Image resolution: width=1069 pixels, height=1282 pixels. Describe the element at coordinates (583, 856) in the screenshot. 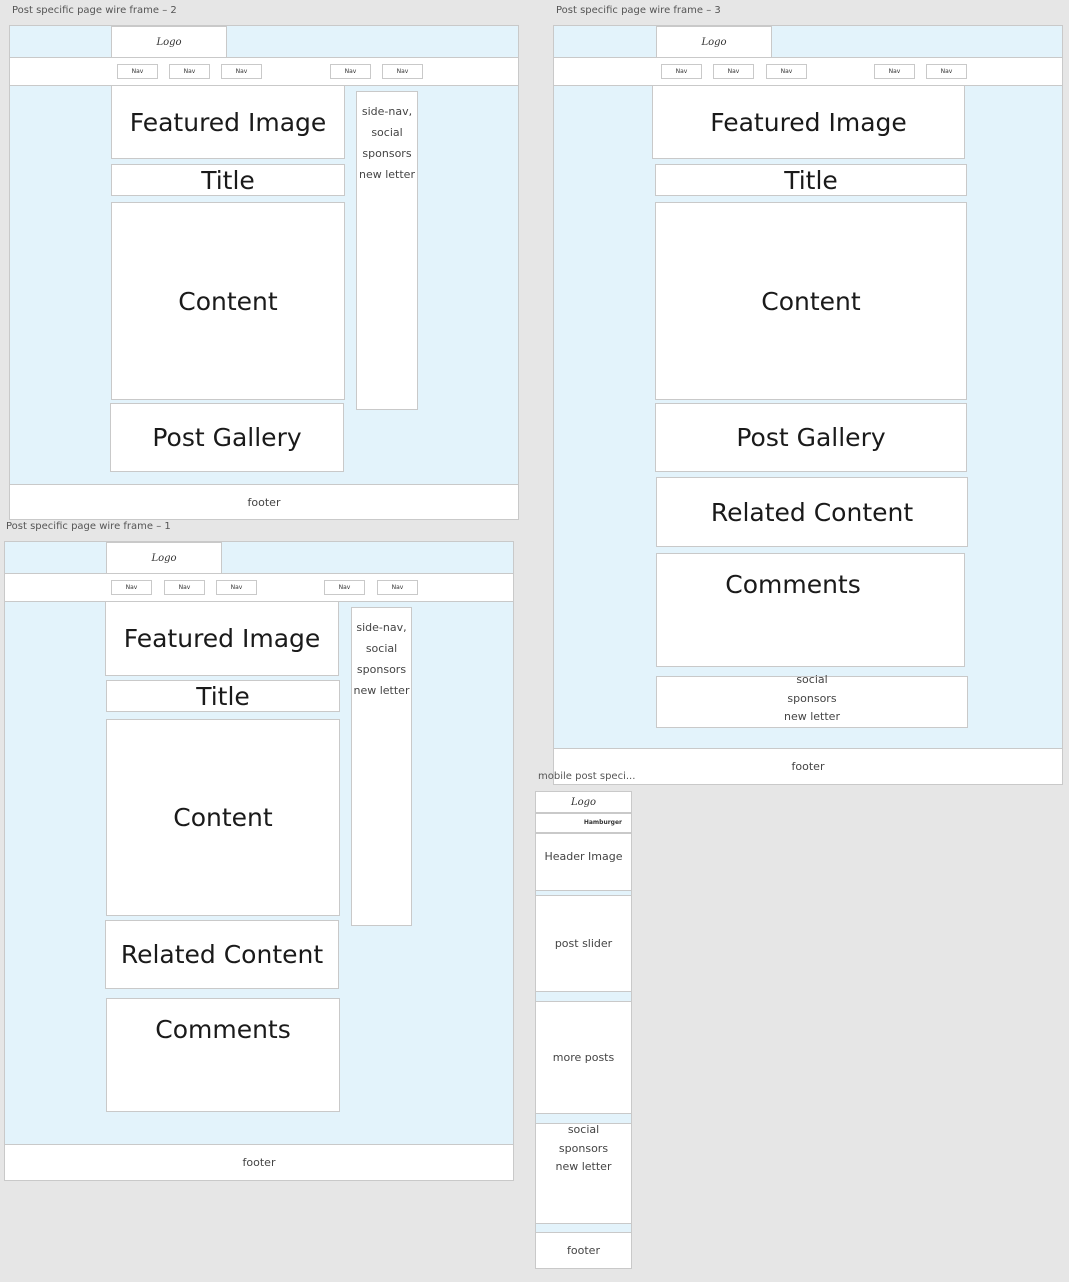

I see `header-image-label: Header Image` at that location.